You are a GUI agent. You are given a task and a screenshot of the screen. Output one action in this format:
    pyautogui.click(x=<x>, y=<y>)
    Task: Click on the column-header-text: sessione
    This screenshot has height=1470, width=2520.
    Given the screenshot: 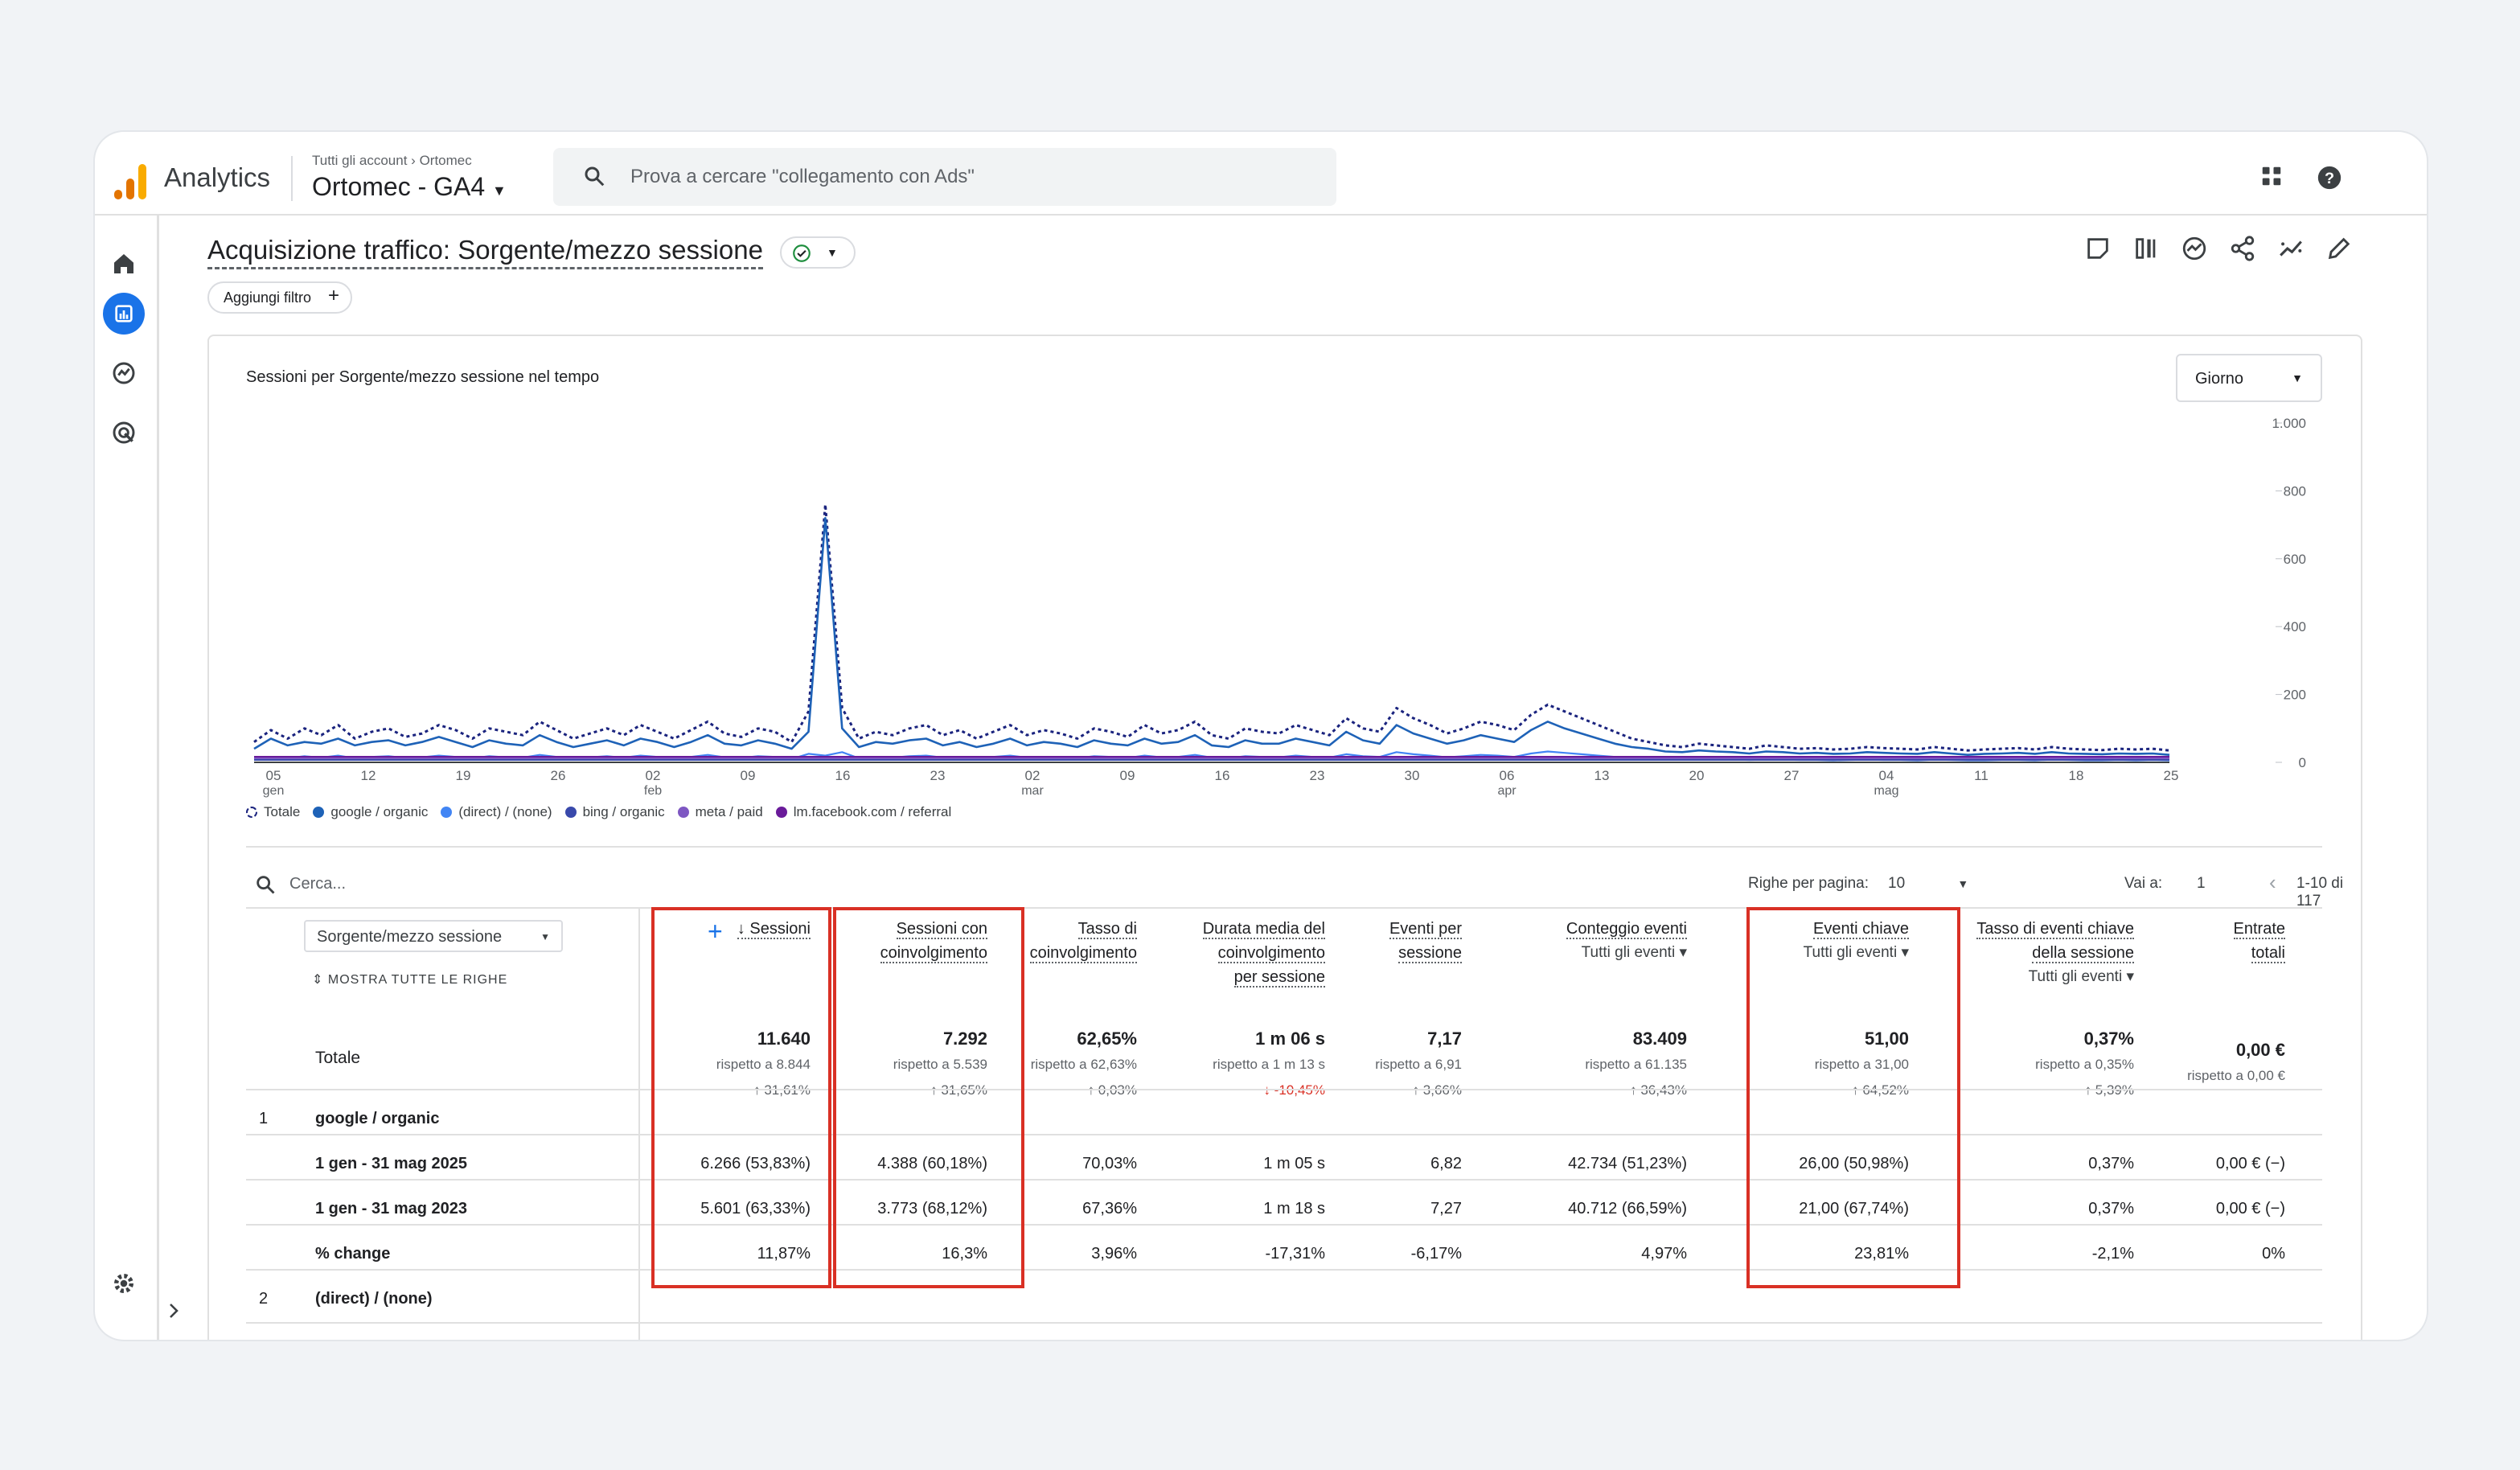 What is the action you would take?
    pyautogui.click(x=1430, y=953)
    